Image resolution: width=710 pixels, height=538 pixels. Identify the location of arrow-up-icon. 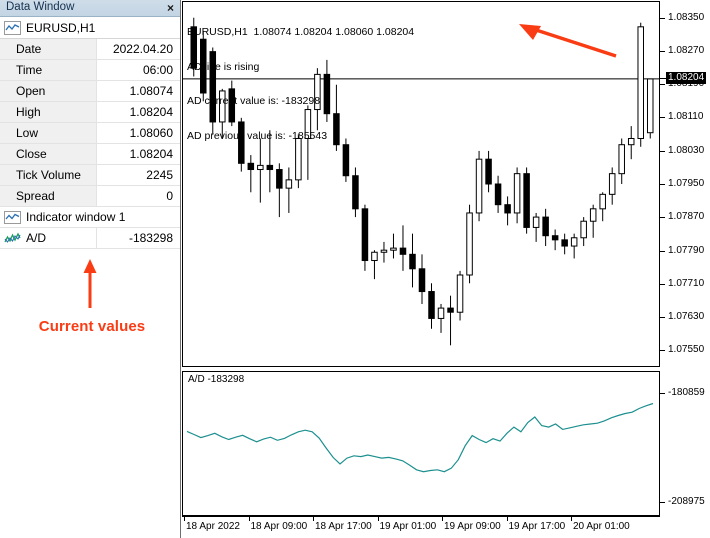
(90, 283).